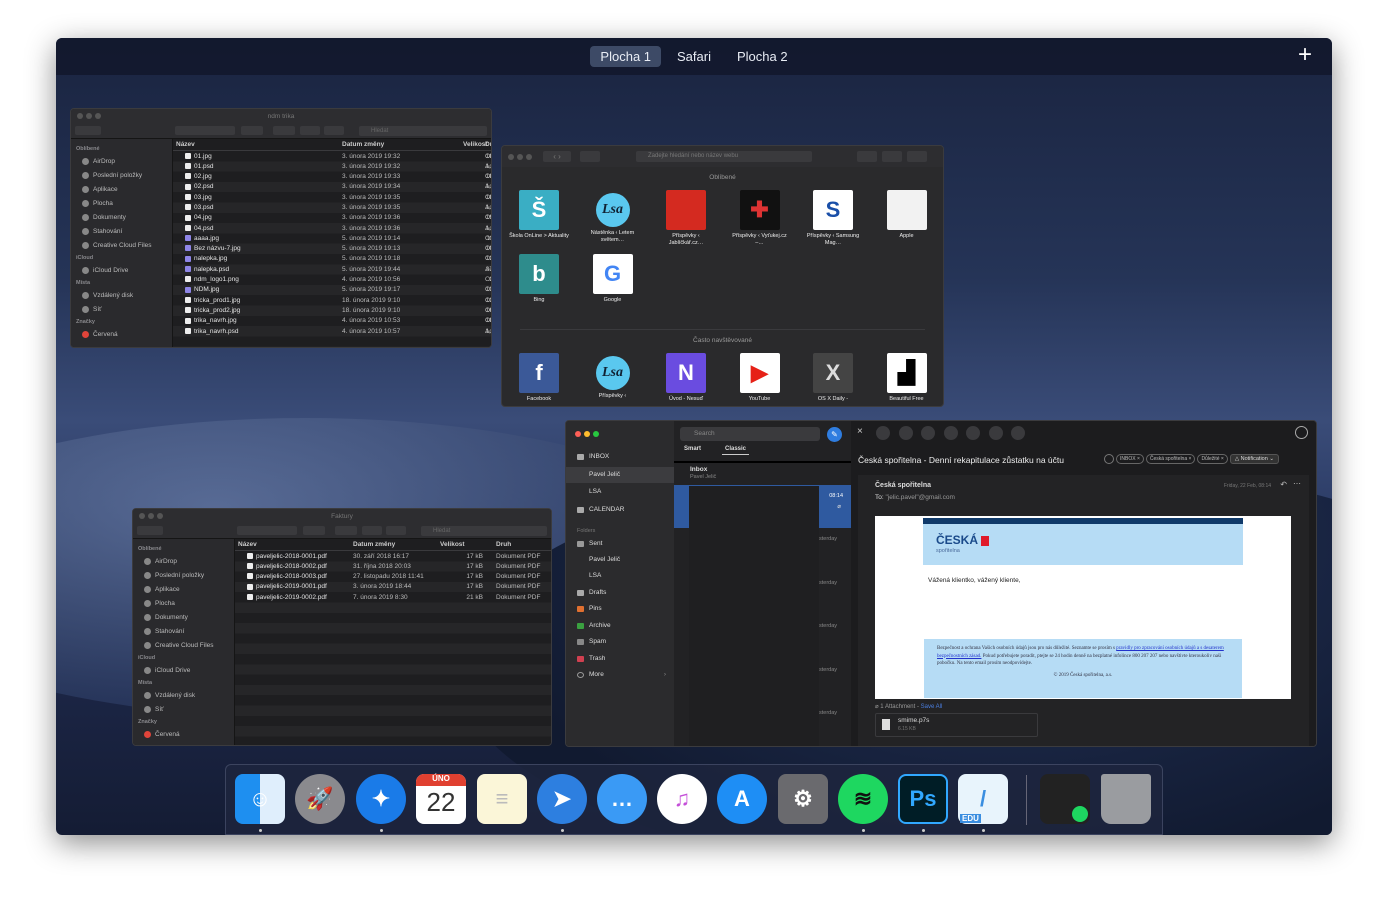 This screenshot has width=1388, height=909. What do you see at coordinates (484, 531) in the screenshot?
I see `search-input: Hledat` at bounding box center [484, 531].